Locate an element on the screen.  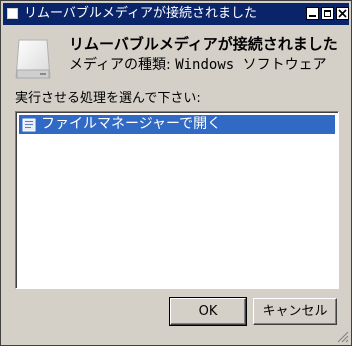
removable-drive-icon is located at coordinates (33, 59).